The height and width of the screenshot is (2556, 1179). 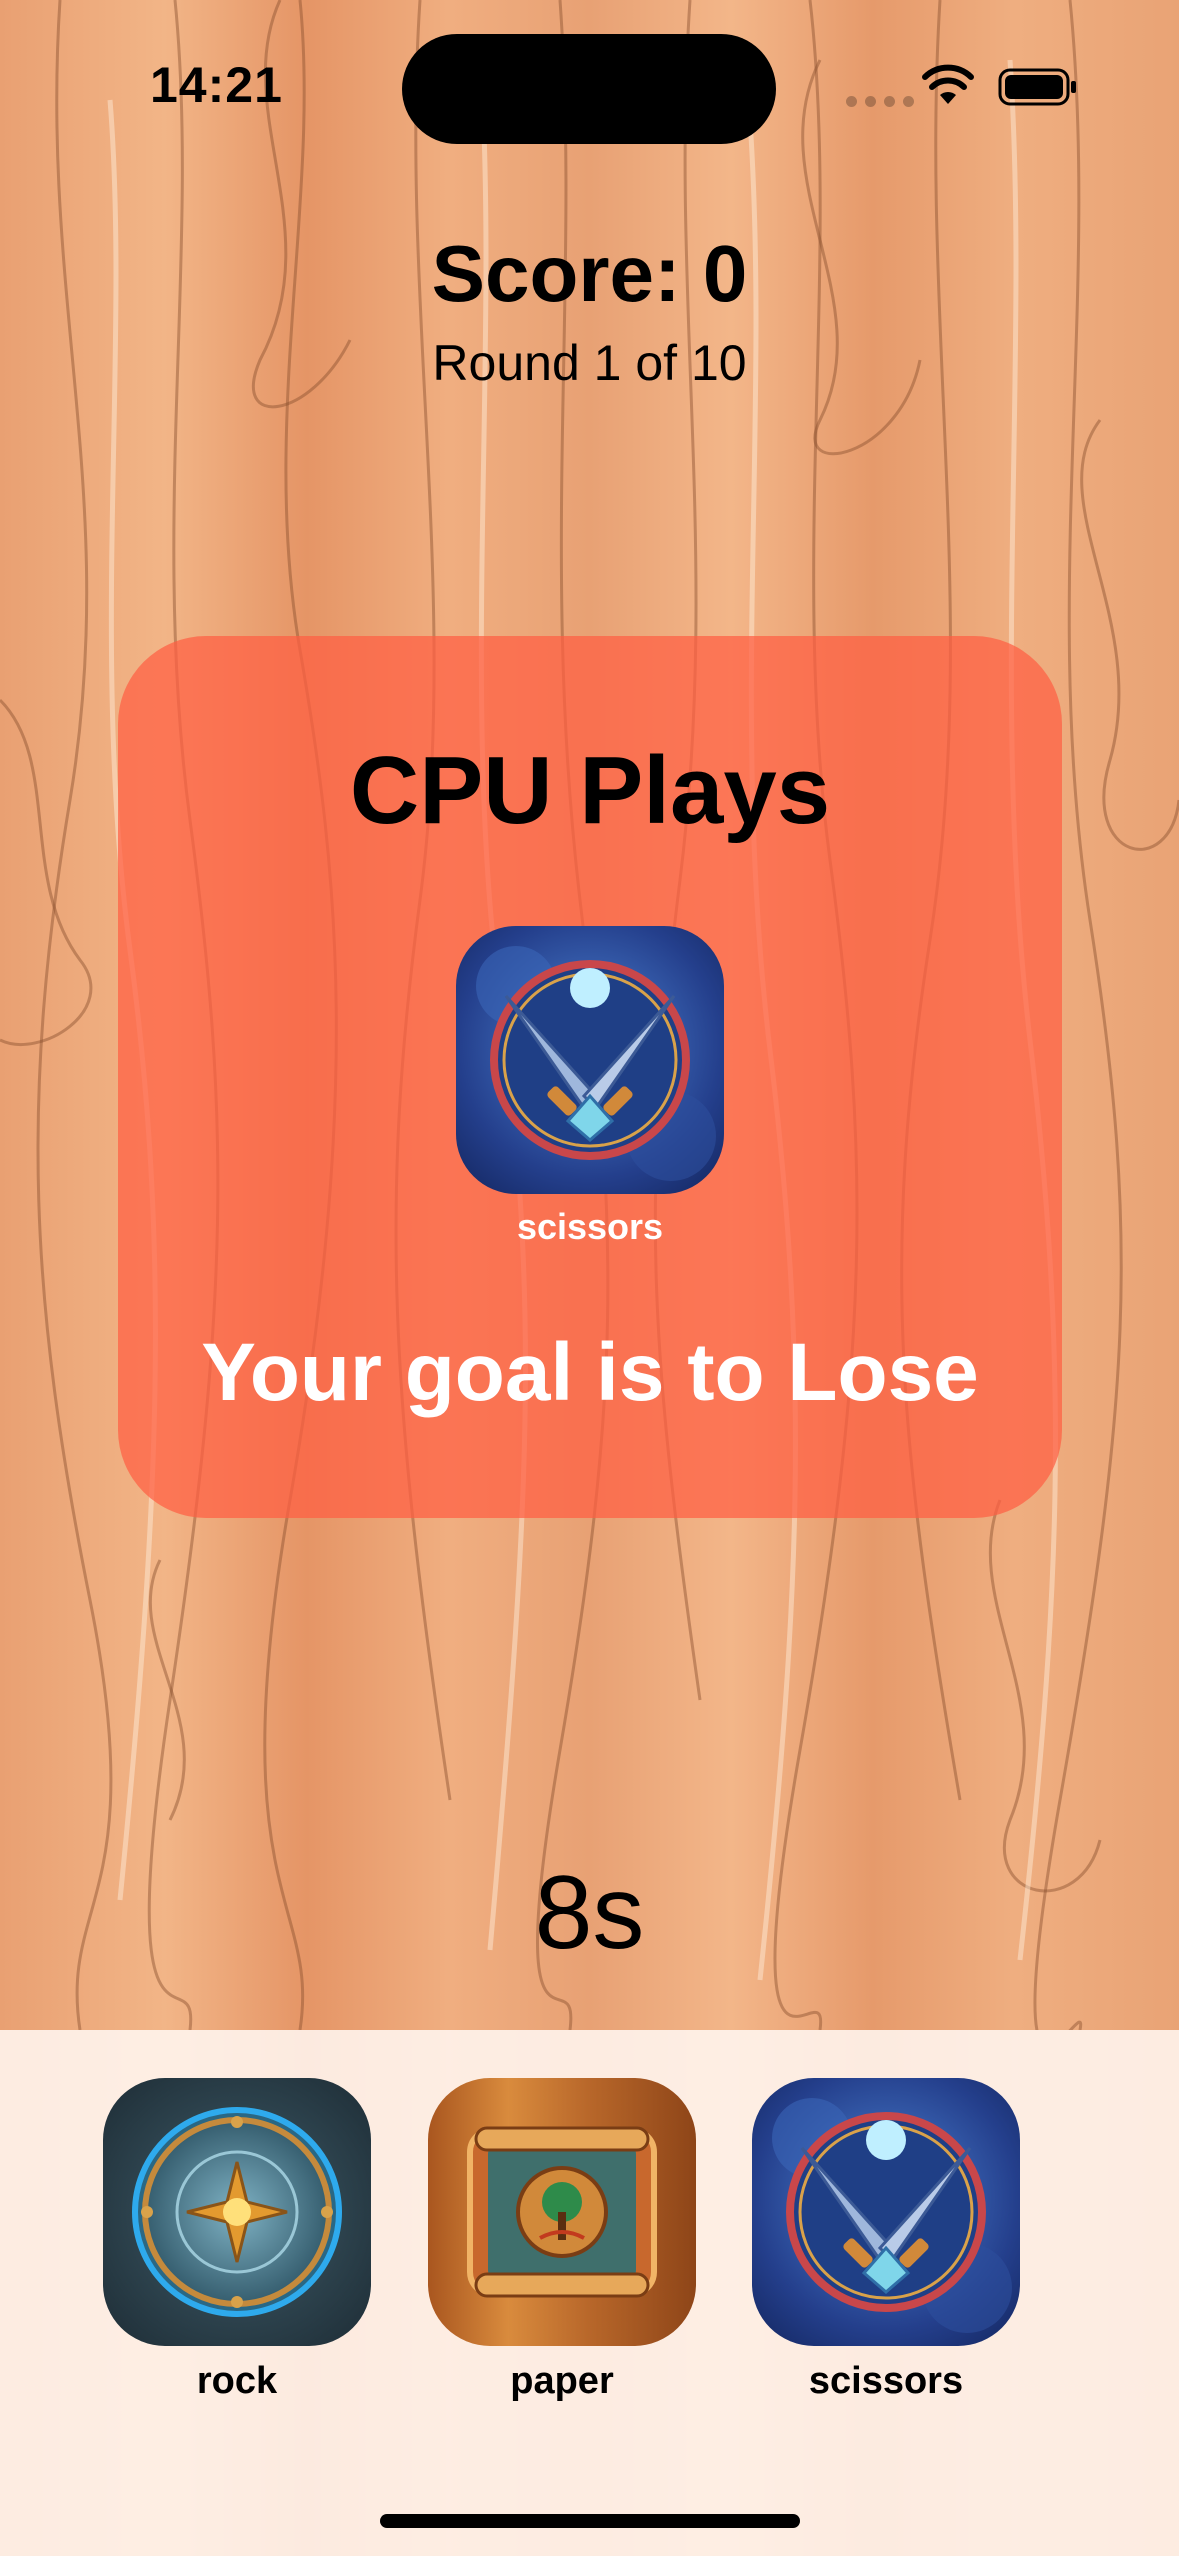 What do you see at coordinates (562, 2381) in the screenshot?
I see `paper-choice-label: paper` at bounding box center [562, 2381].